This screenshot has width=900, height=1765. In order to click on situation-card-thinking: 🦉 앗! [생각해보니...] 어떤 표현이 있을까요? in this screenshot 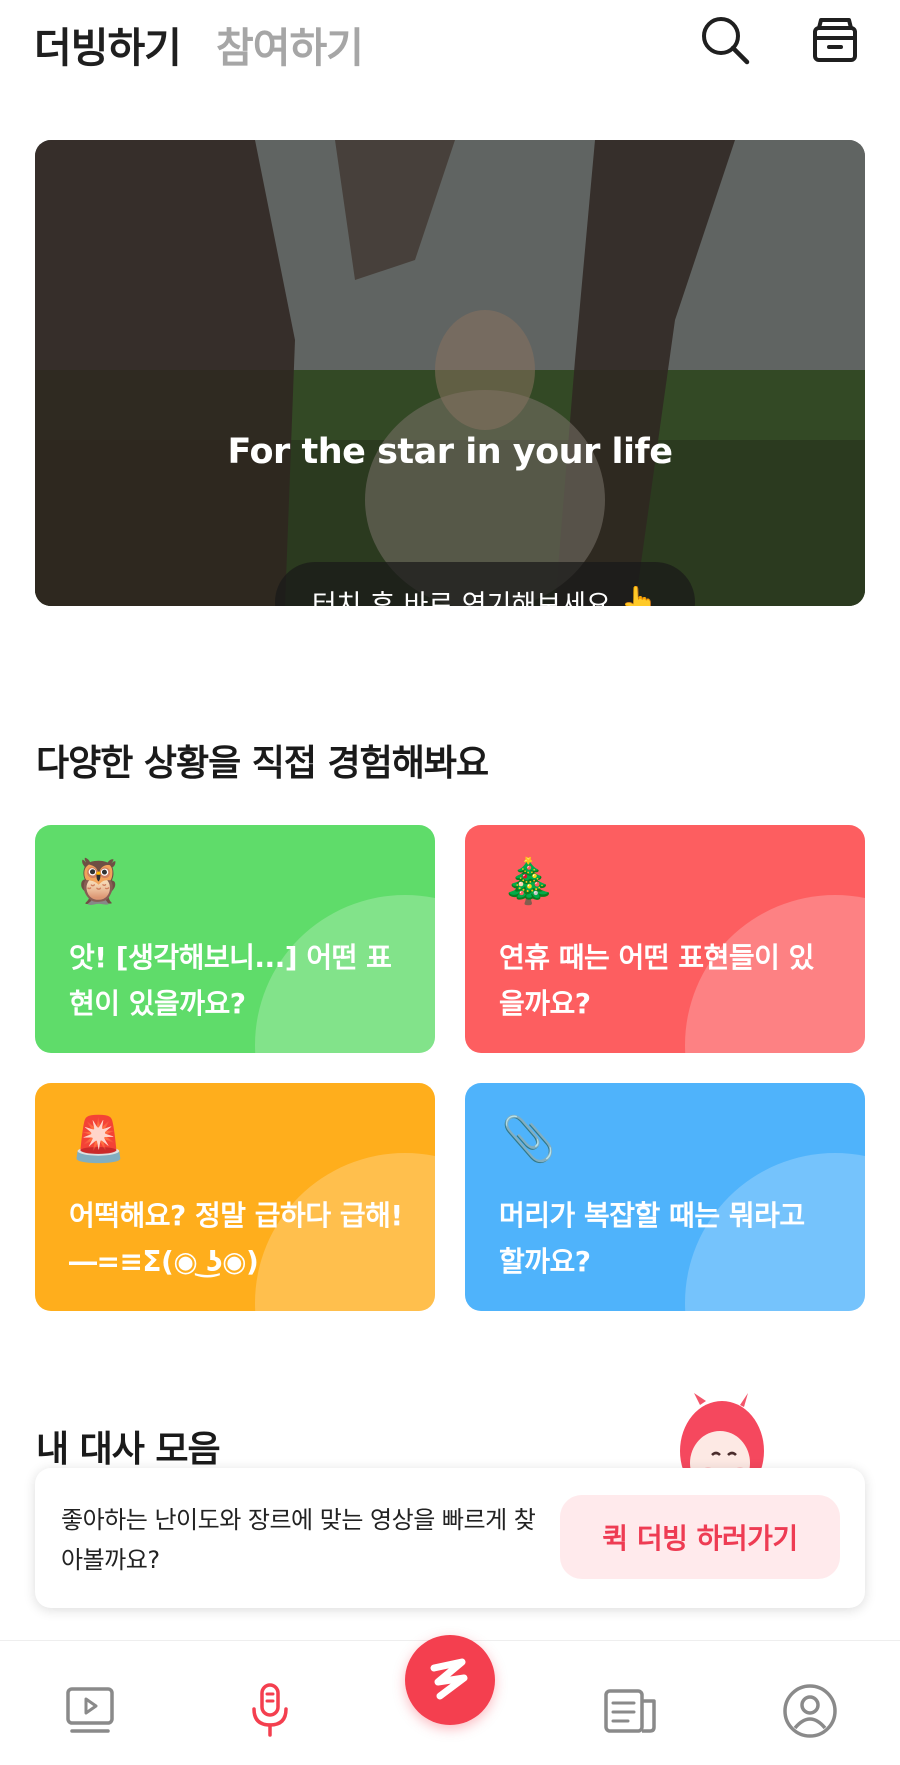, I will do `click(235, 939)`.